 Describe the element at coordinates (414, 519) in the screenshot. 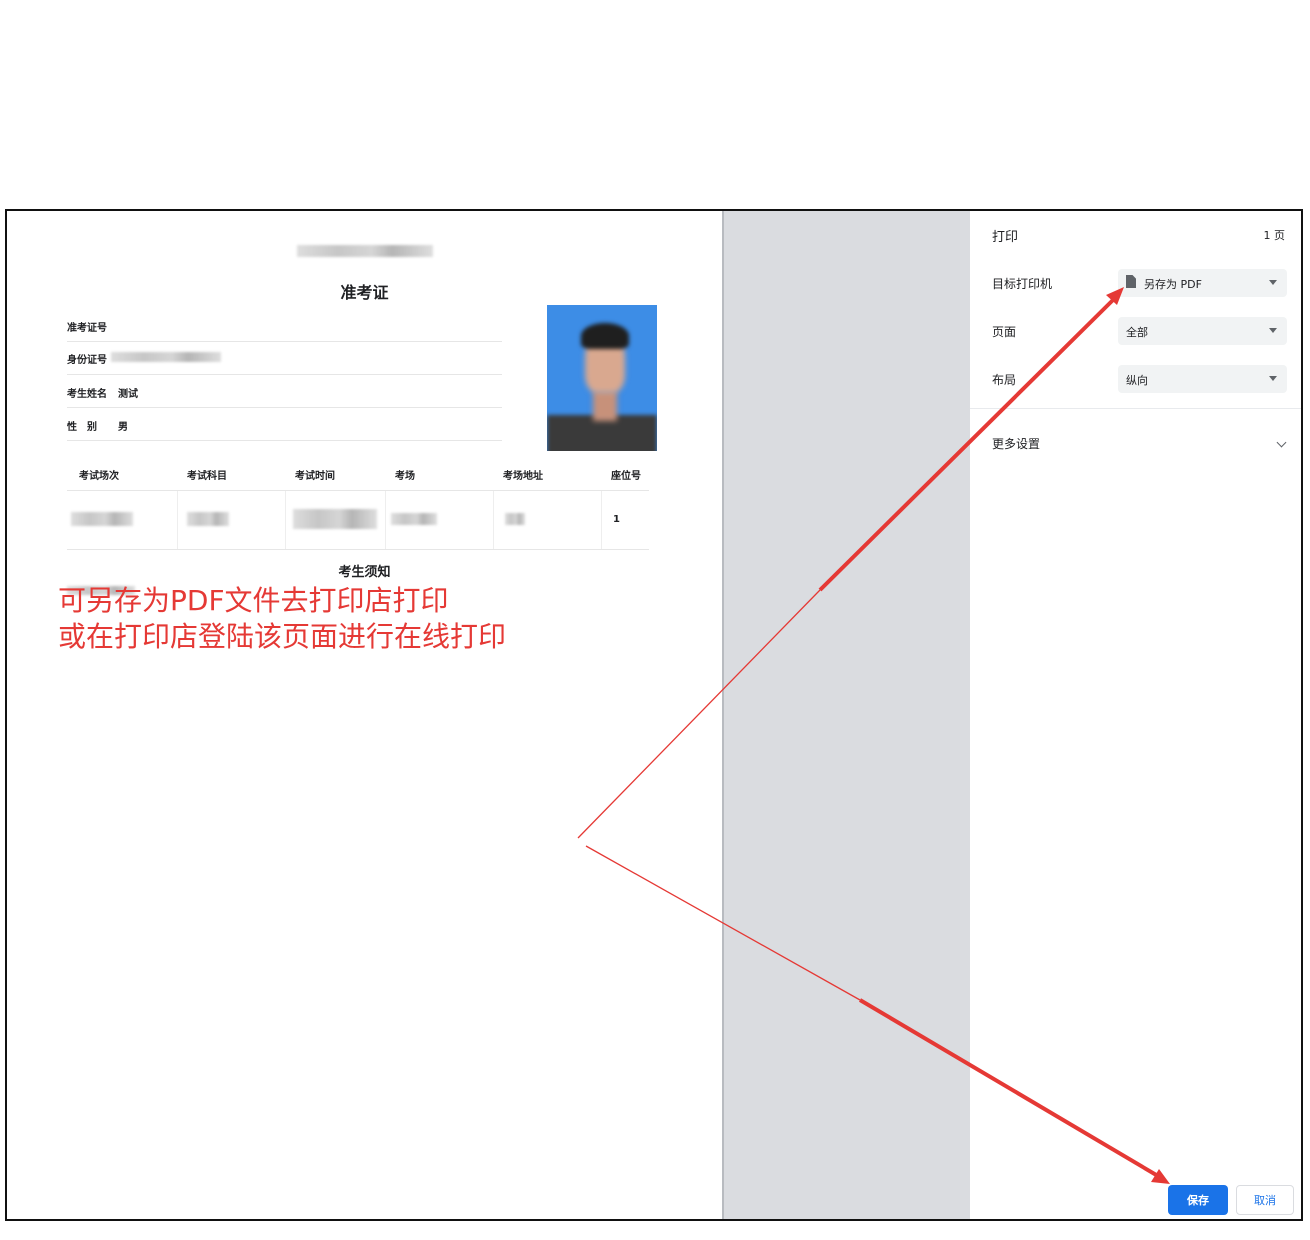

I see `redacted-room` at that location.